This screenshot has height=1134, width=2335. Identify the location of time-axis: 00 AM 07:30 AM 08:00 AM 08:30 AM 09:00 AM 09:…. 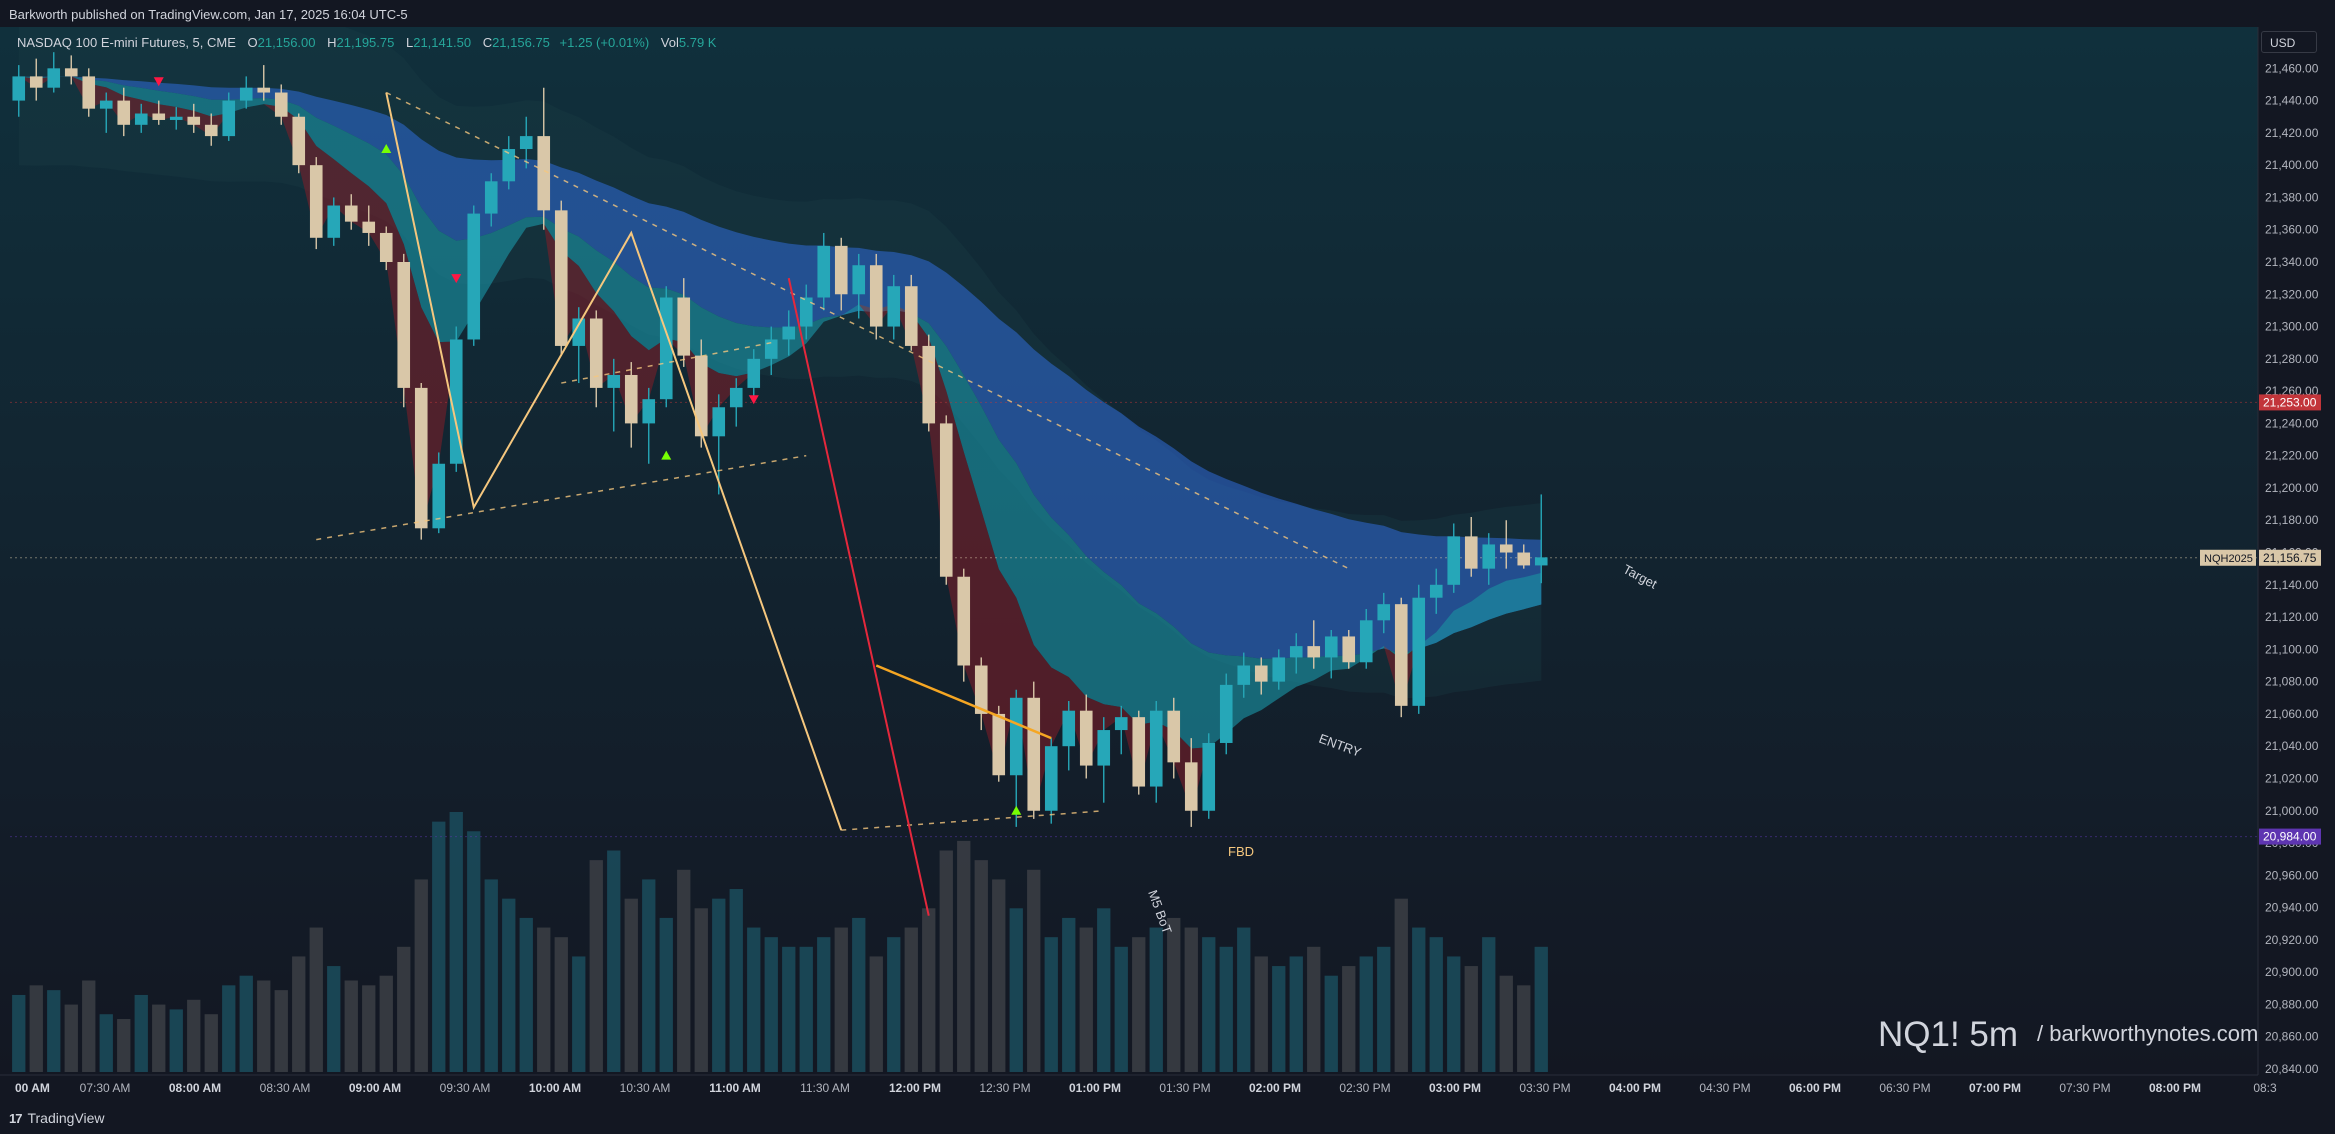
(1138, 1090).